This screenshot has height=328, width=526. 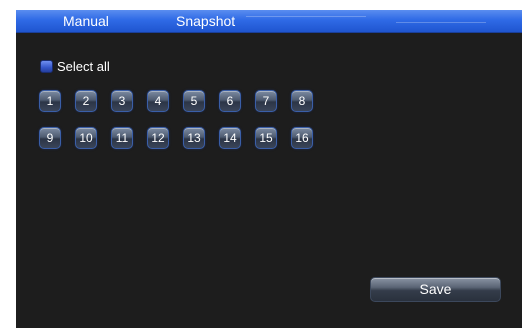 I want to click on select-all-checkbox: Select all, so click(x=75, y=66).